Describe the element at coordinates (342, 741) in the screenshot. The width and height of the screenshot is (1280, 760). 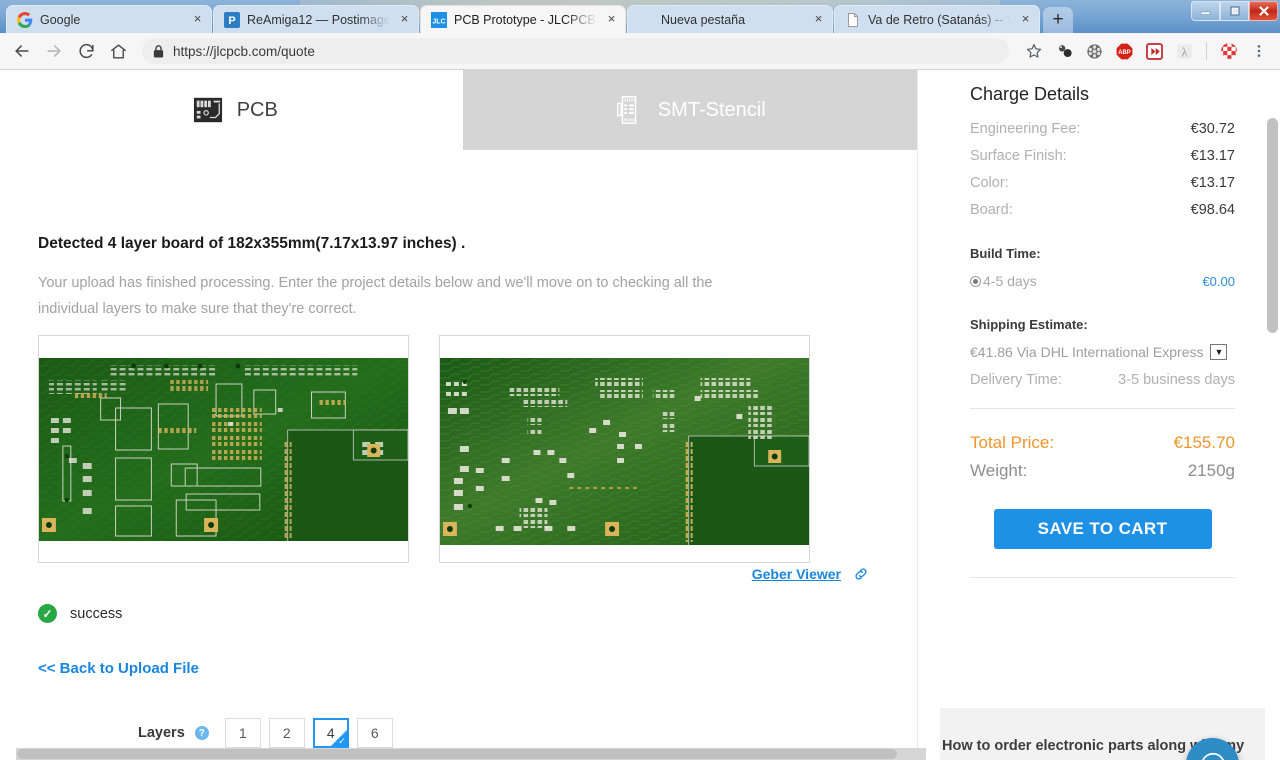
I see `selected-check-icon: ✓` at that location.